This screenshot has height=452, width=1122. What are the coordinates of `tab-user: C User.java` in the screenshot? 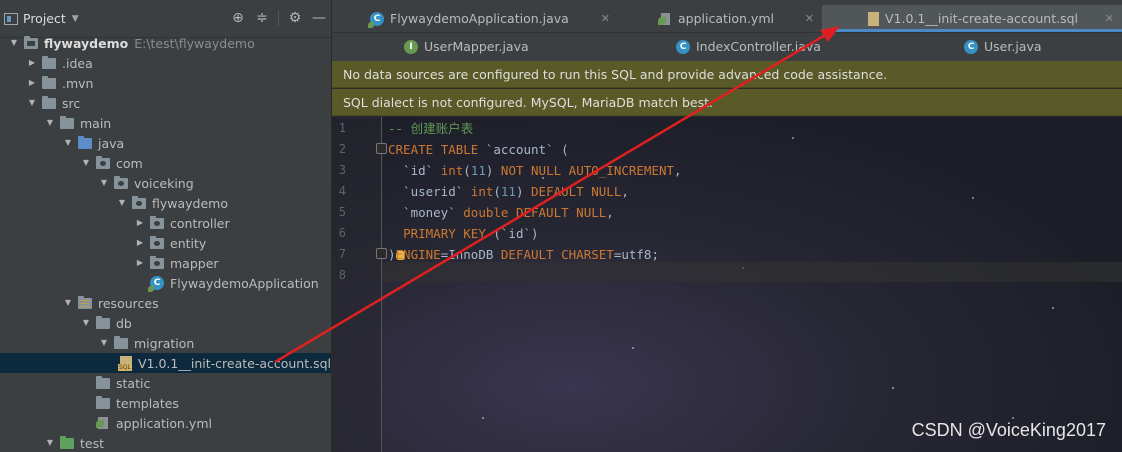 It's located at (1039, 46).